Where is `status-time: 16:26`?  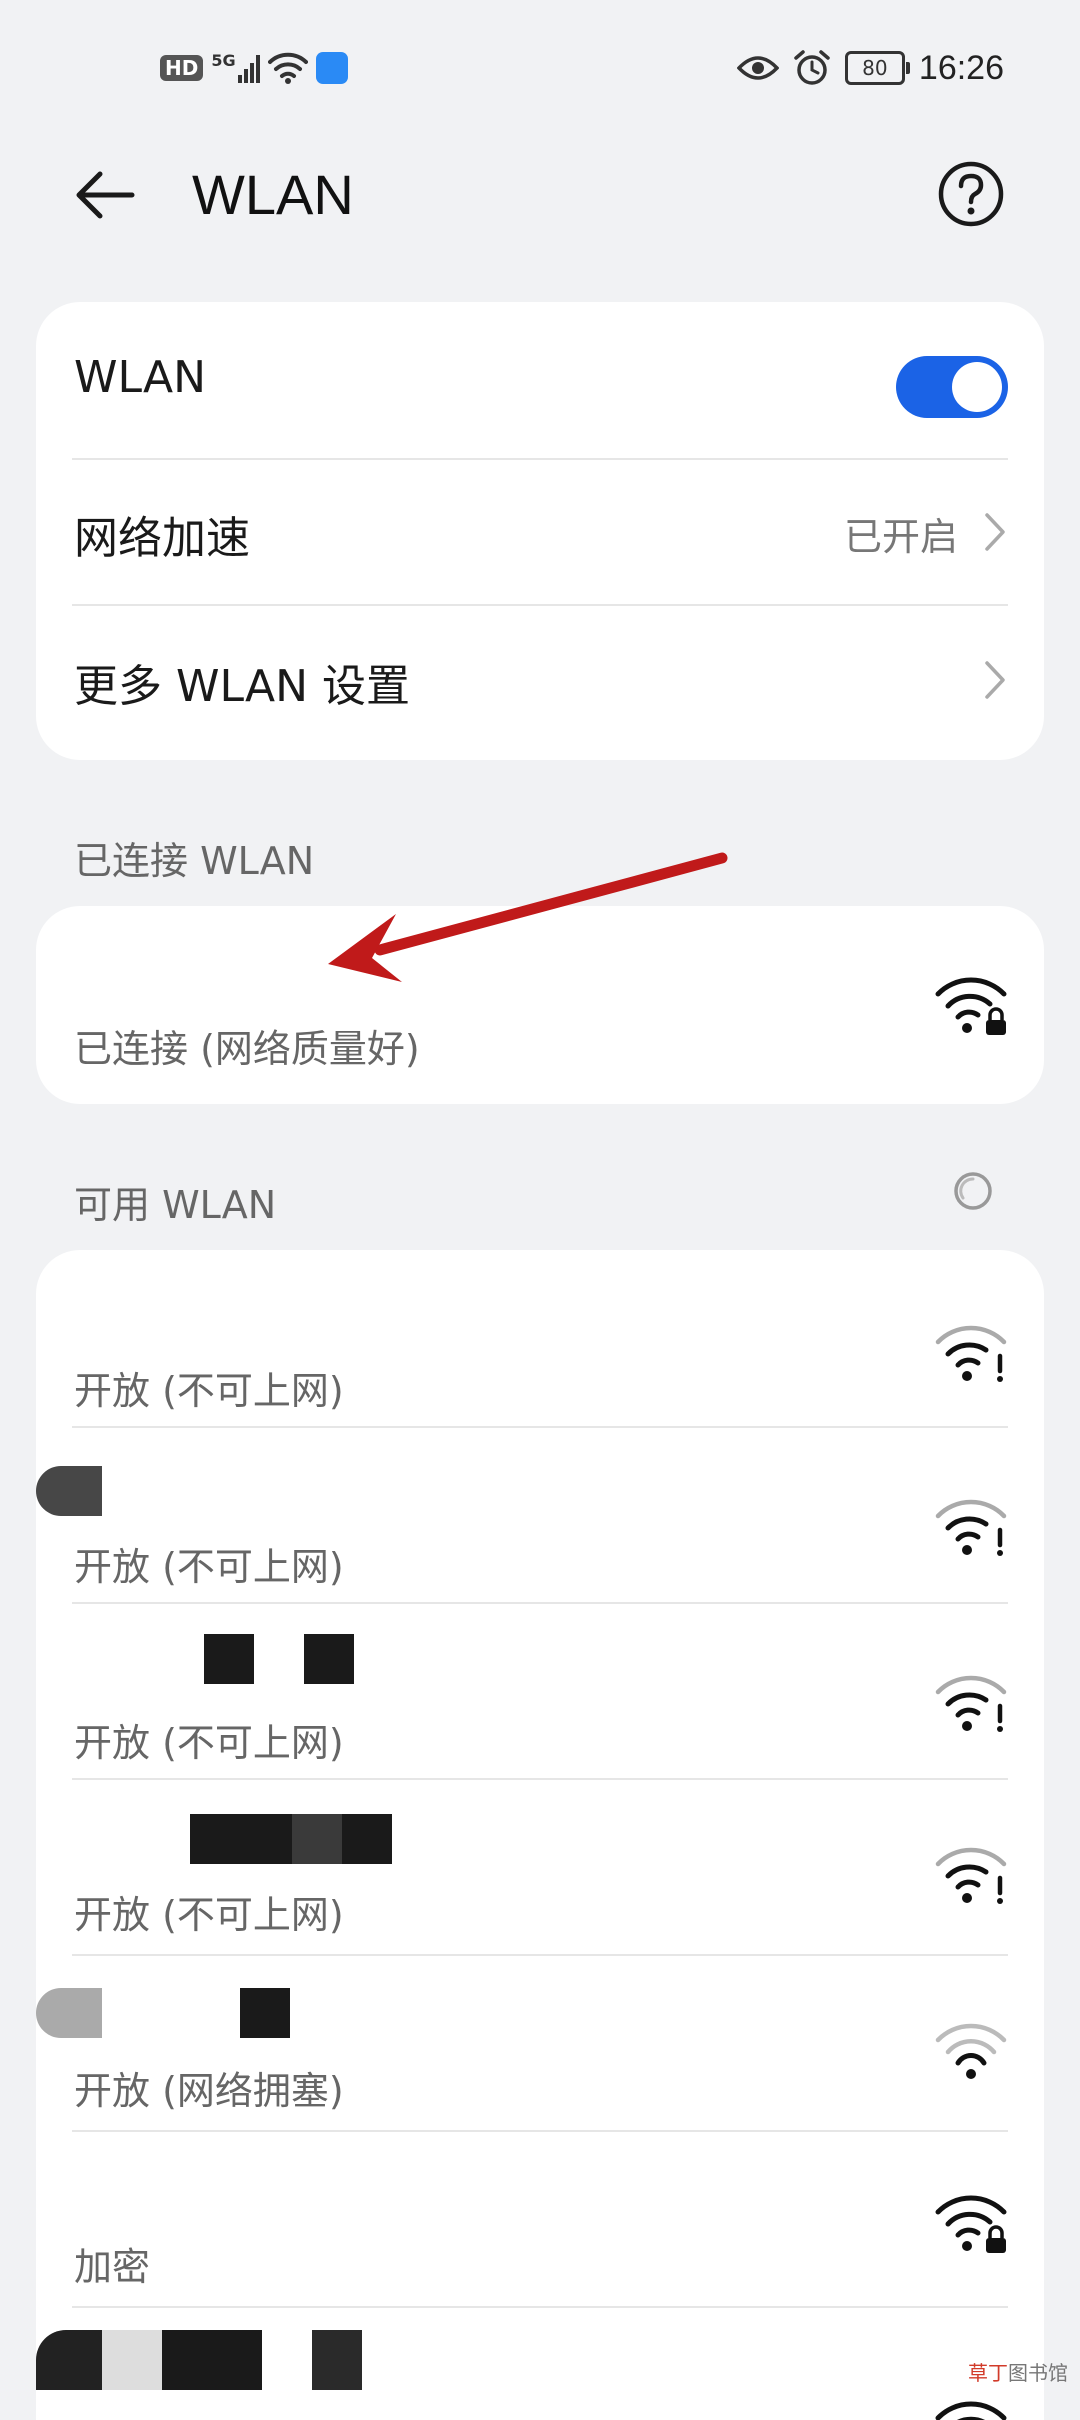 status-time: 16:26 is located at coordinates (961, 67).